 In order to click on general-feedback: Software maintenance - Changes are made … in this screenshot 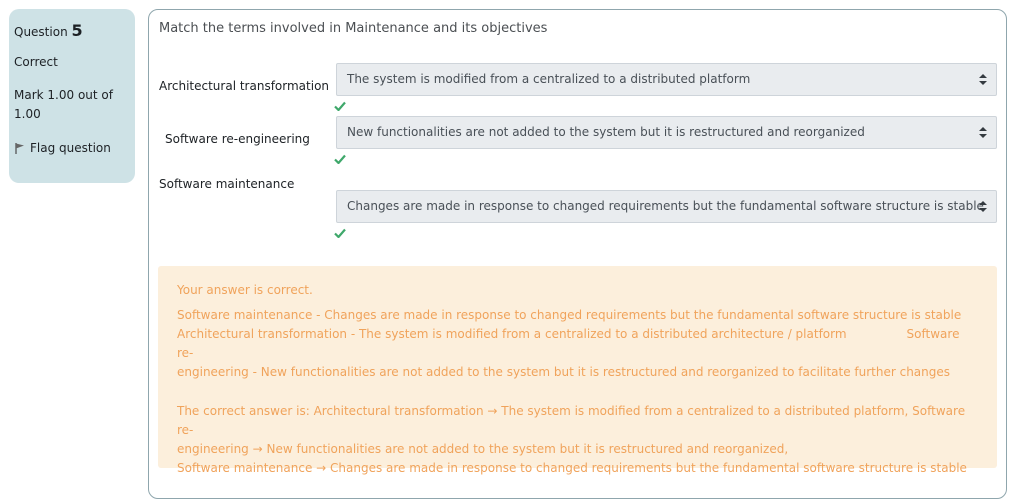, I will do `click(577, 344)`.